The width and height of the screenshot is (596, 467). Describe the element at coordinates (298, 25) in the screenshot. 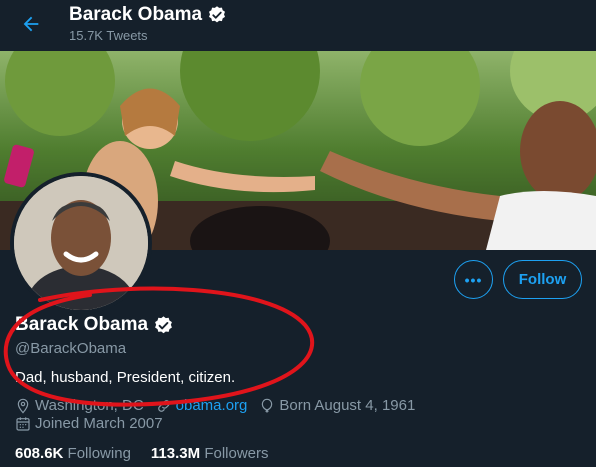

I see `profile-header-bar: Barack Obama 15.7K Tweets` at that location.